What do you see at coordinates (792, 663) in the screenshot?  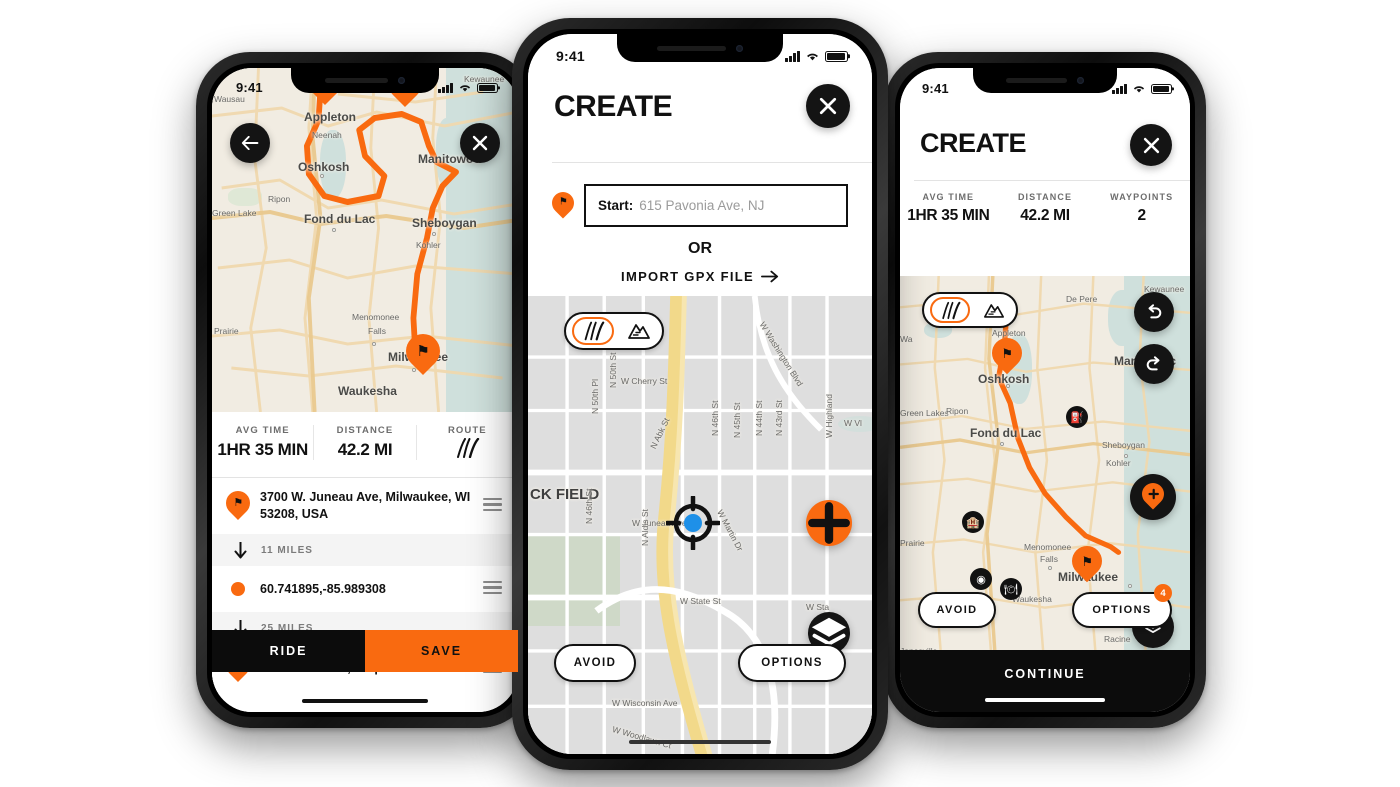 I see `options-button-center: OPTIONS` at bounding box center [792, 663].